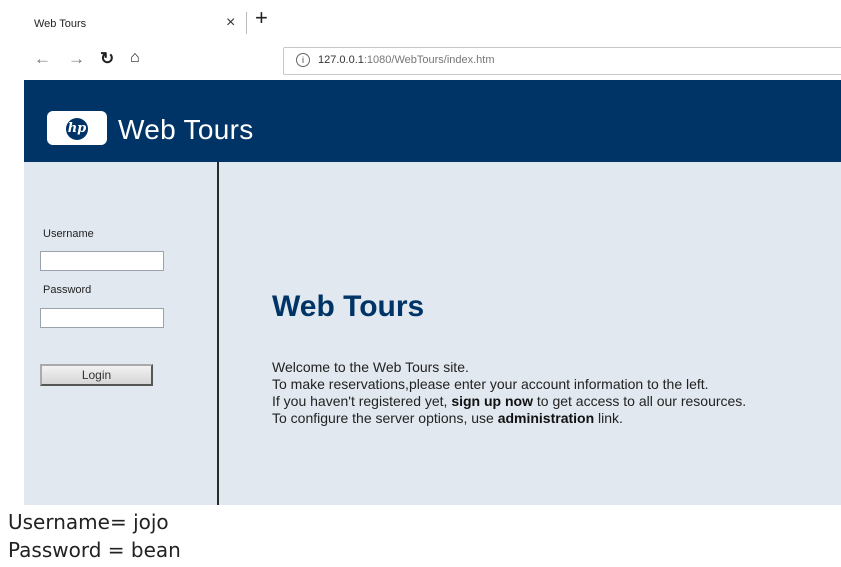  Describe the element at coordinates (303, 60) in the screenshot. I see `info-icon: i` at that location.